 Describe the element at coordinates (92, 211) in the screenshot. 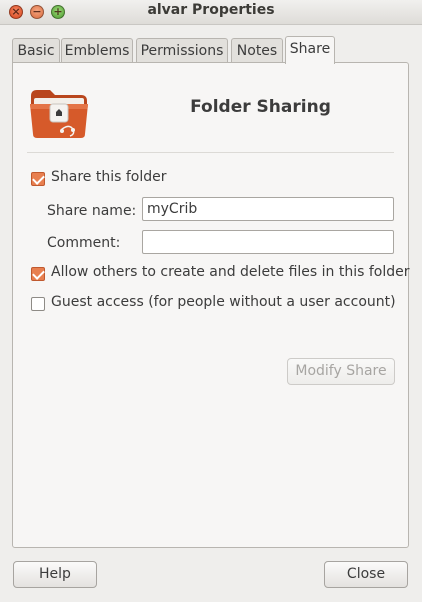

I see `share-name-label: Share name:` at that location.